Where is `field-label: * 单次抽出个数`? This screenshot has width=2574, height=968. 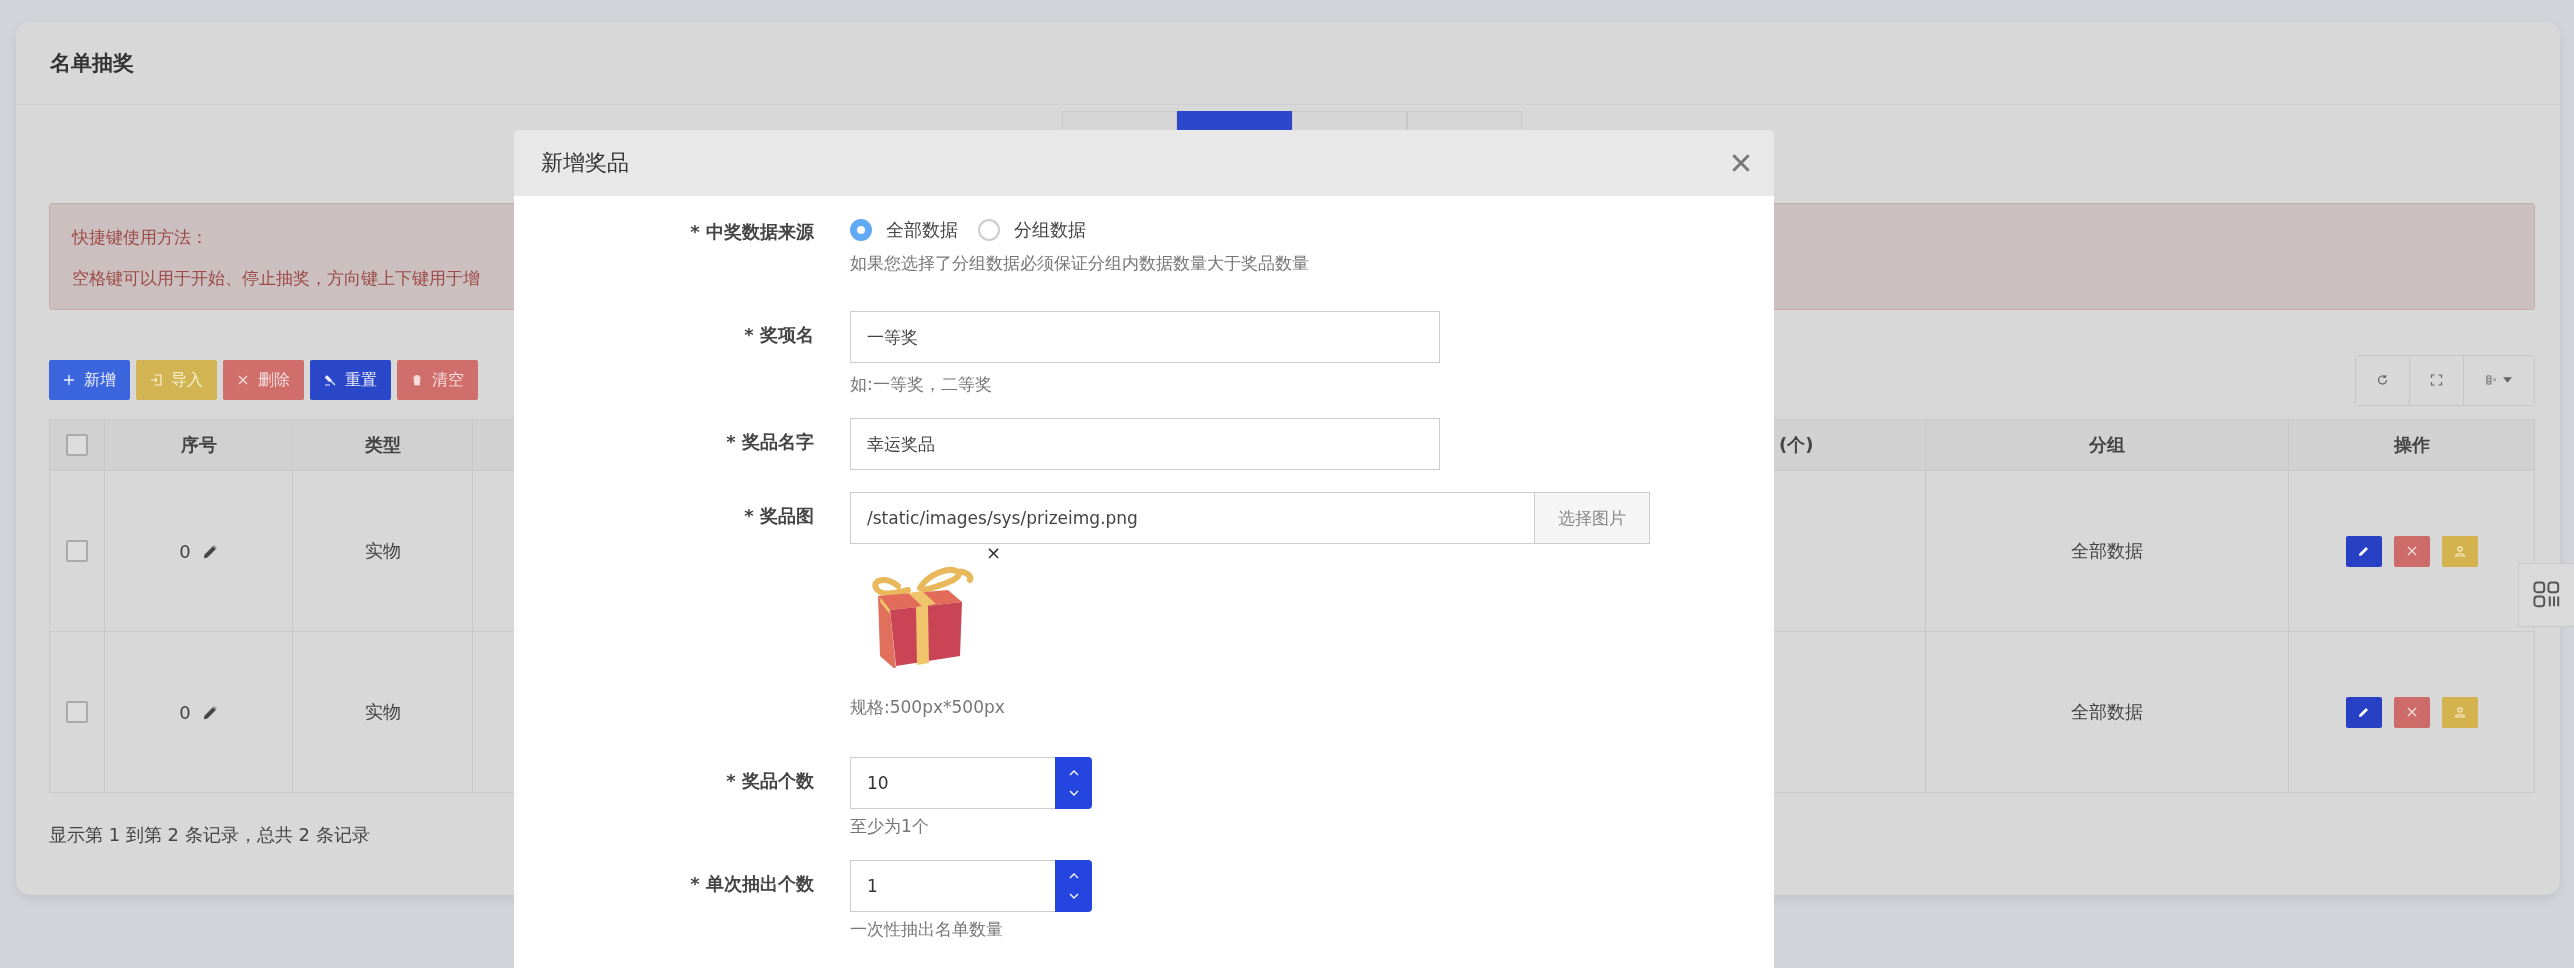
field-label: * 单次抽出个数 is located at coordinates (752, 883).